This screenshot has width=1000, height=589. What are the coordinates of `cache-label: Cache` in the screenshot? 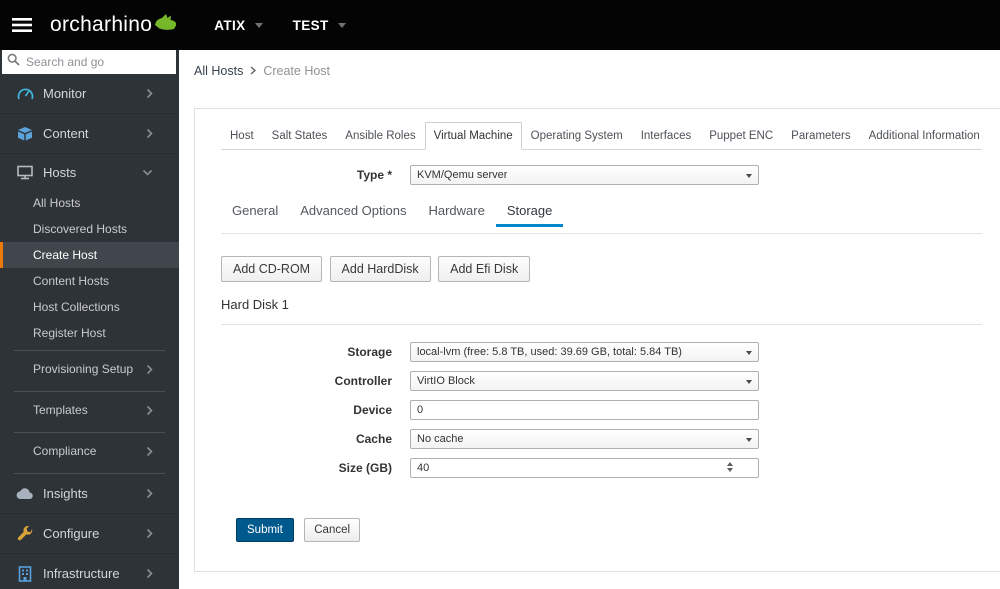 It's located at (373, 439).